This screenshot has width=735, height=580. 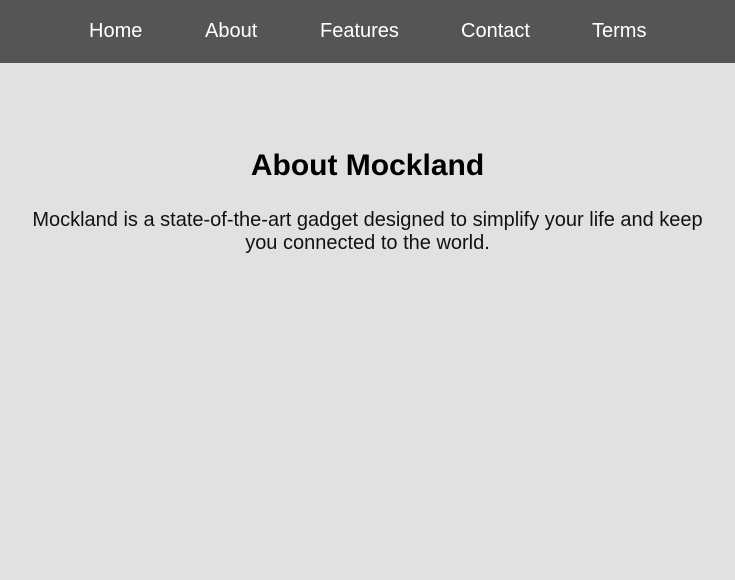 I want to click on top-navbar: Home About Features Contact Terms, so click(x=367, y=31).